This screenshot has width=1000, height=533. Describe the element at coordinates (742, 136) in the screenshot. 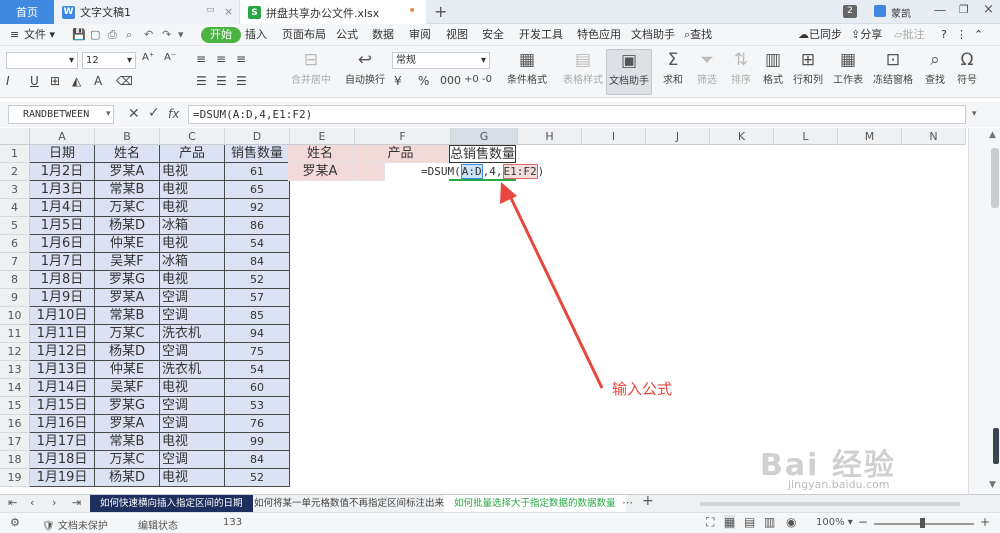

I see `column-header-k: K` at that location.